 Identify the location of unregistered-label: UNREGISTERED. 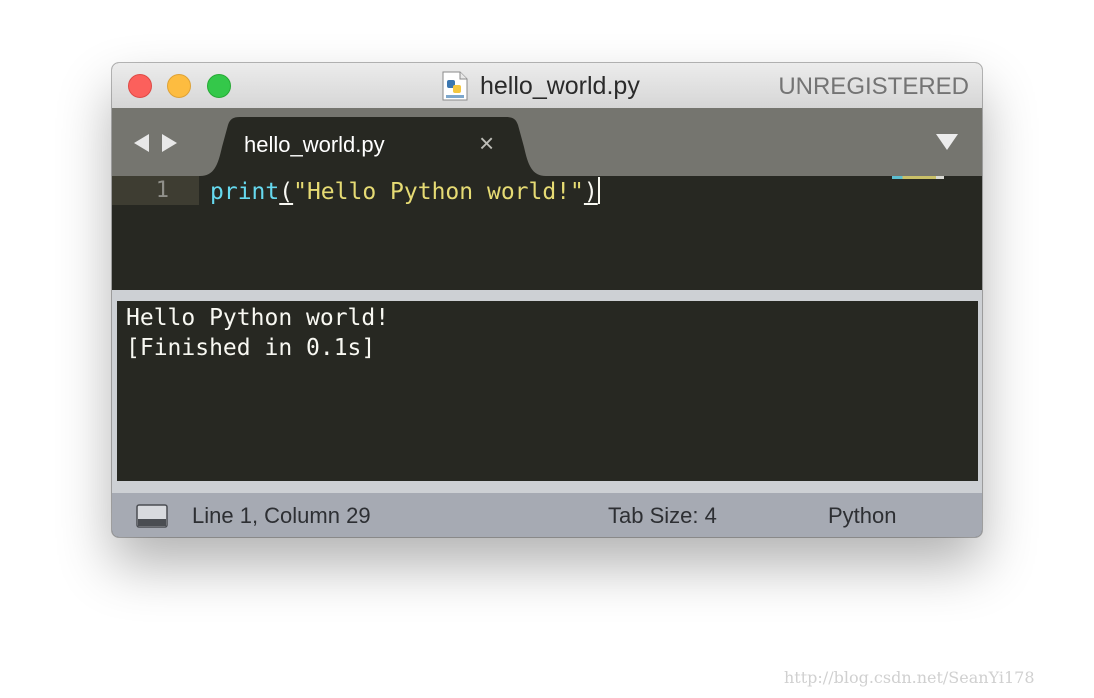
(873, 86).